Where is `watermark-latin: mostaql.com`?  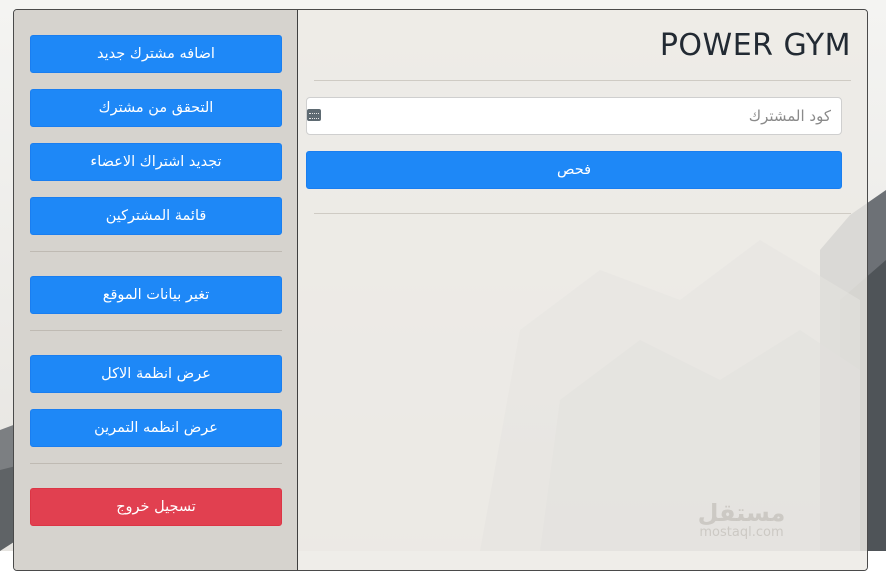
watermark-latin: mostaql.com is located at coordinates (741, 532).